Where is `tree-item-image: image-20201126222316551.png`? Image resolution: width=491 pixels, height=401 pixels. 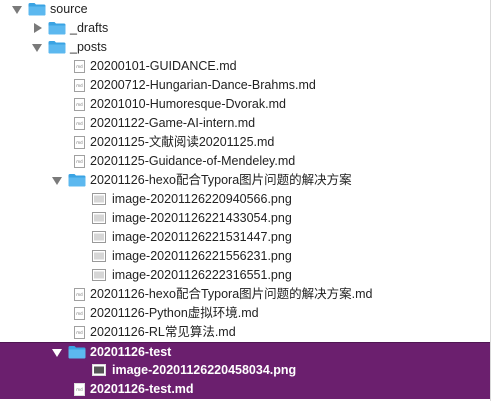
tree-item-image: image-20201126222316551.png is located at coordinates (245, 275).